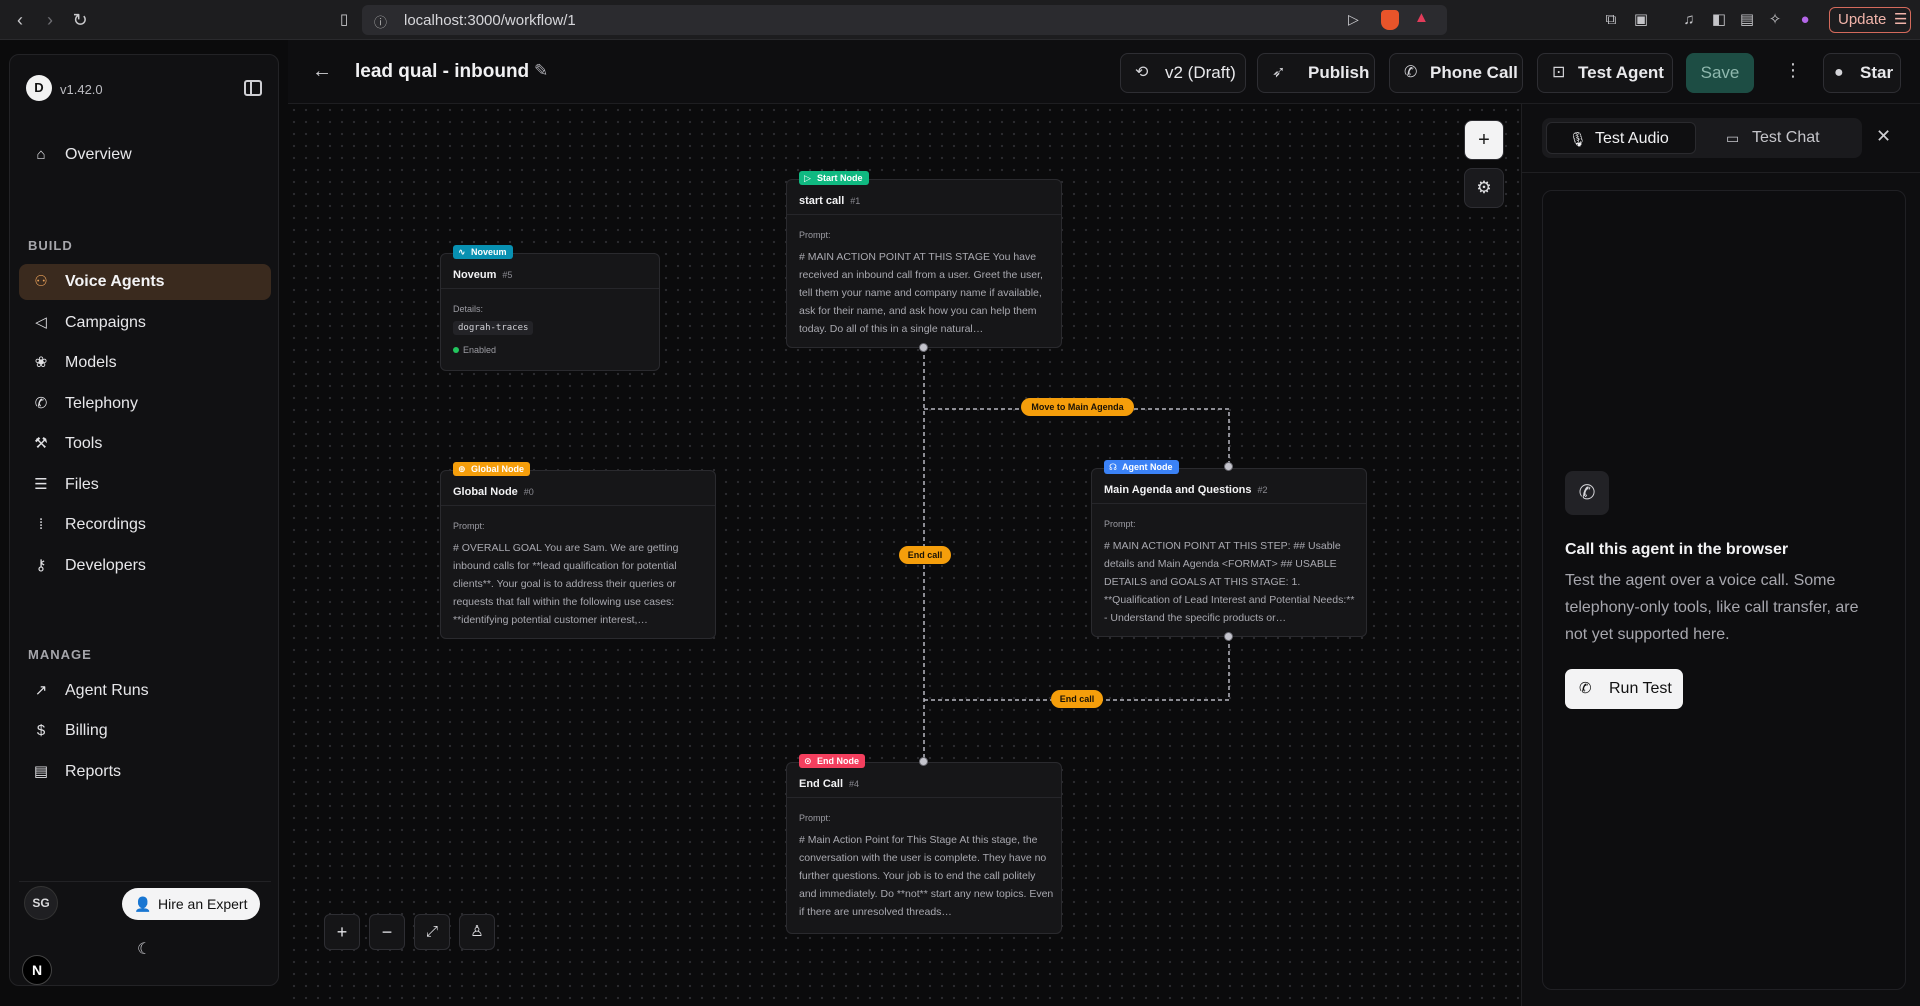 The image size is (1920, 1006). I want to click on publish-button: ➶ Publish, so click(1316, 73).